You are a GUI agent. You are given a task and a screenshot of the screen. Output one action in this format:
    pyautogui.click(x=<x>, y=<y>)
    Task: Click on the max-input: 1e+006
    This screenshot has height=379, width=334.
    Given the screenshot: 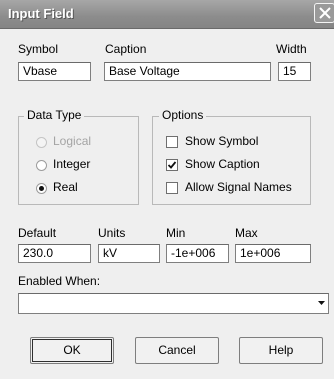 What is the action you would take?
    pyautogui.click(x=273, y=253)
    